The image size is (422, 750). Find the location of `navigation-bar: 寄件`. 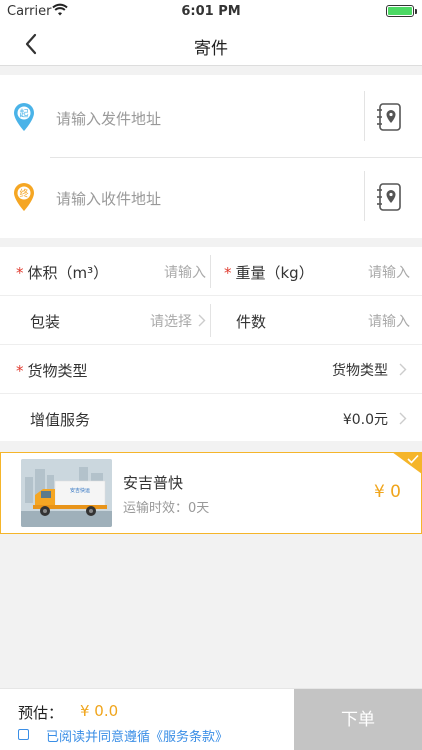

navigation-bar: 寄件 is located at coordinates (211, 44).